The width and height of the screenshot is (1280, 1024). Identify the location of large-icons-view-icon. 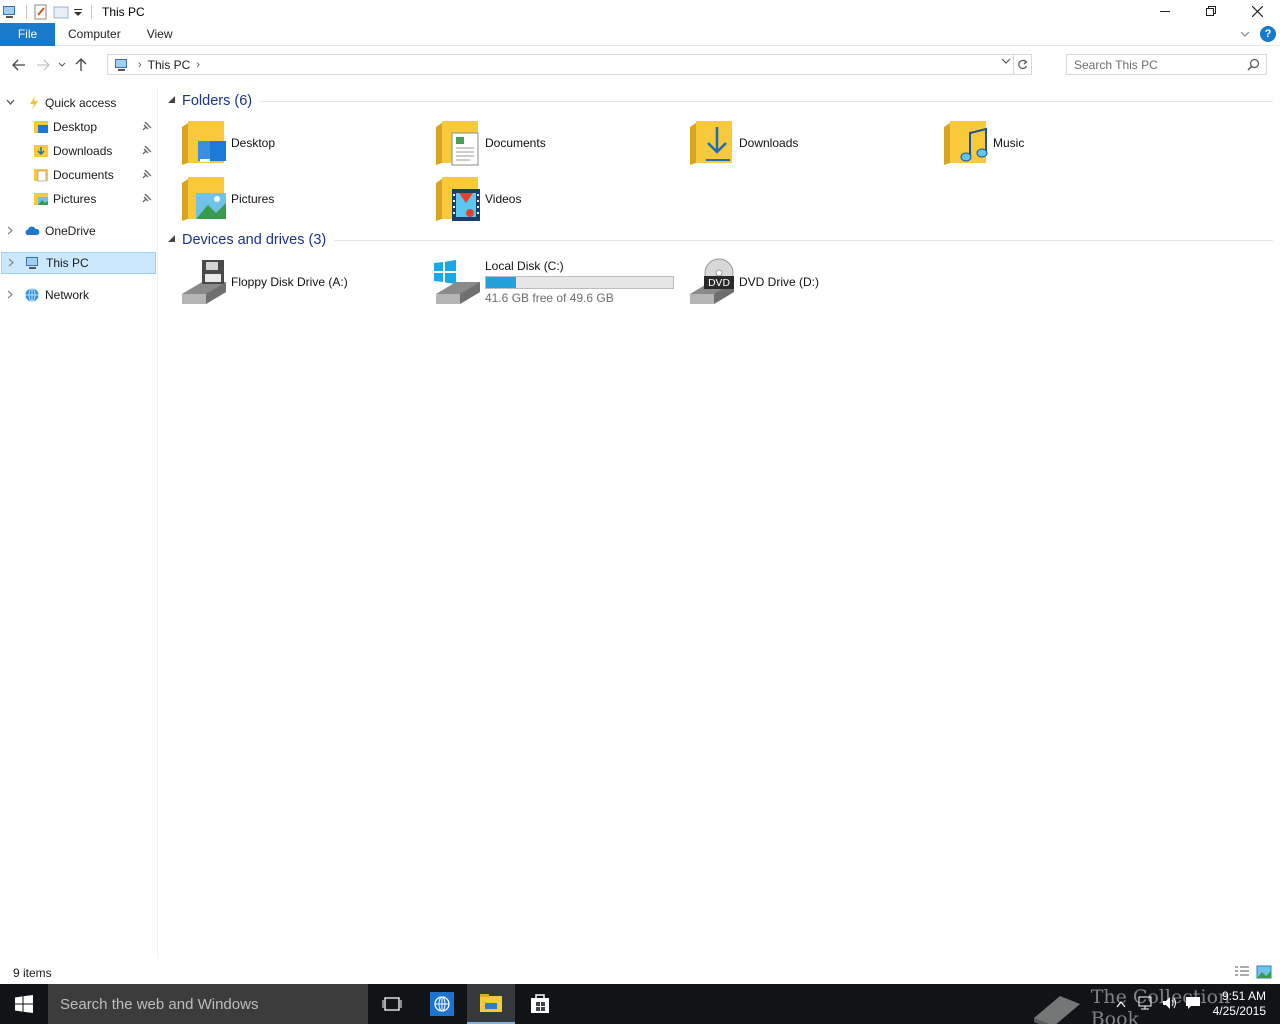
(1264, 972).